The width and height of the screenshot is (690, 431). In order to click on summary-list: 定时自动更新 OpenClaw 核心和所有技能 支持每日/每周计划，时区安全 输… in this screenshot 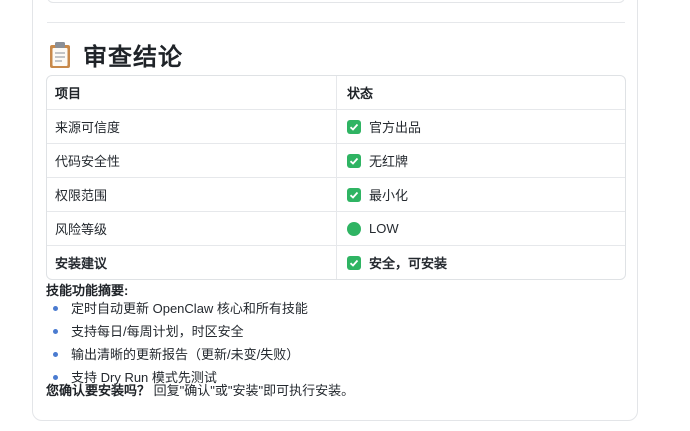, I will do `click(179, 339)`.